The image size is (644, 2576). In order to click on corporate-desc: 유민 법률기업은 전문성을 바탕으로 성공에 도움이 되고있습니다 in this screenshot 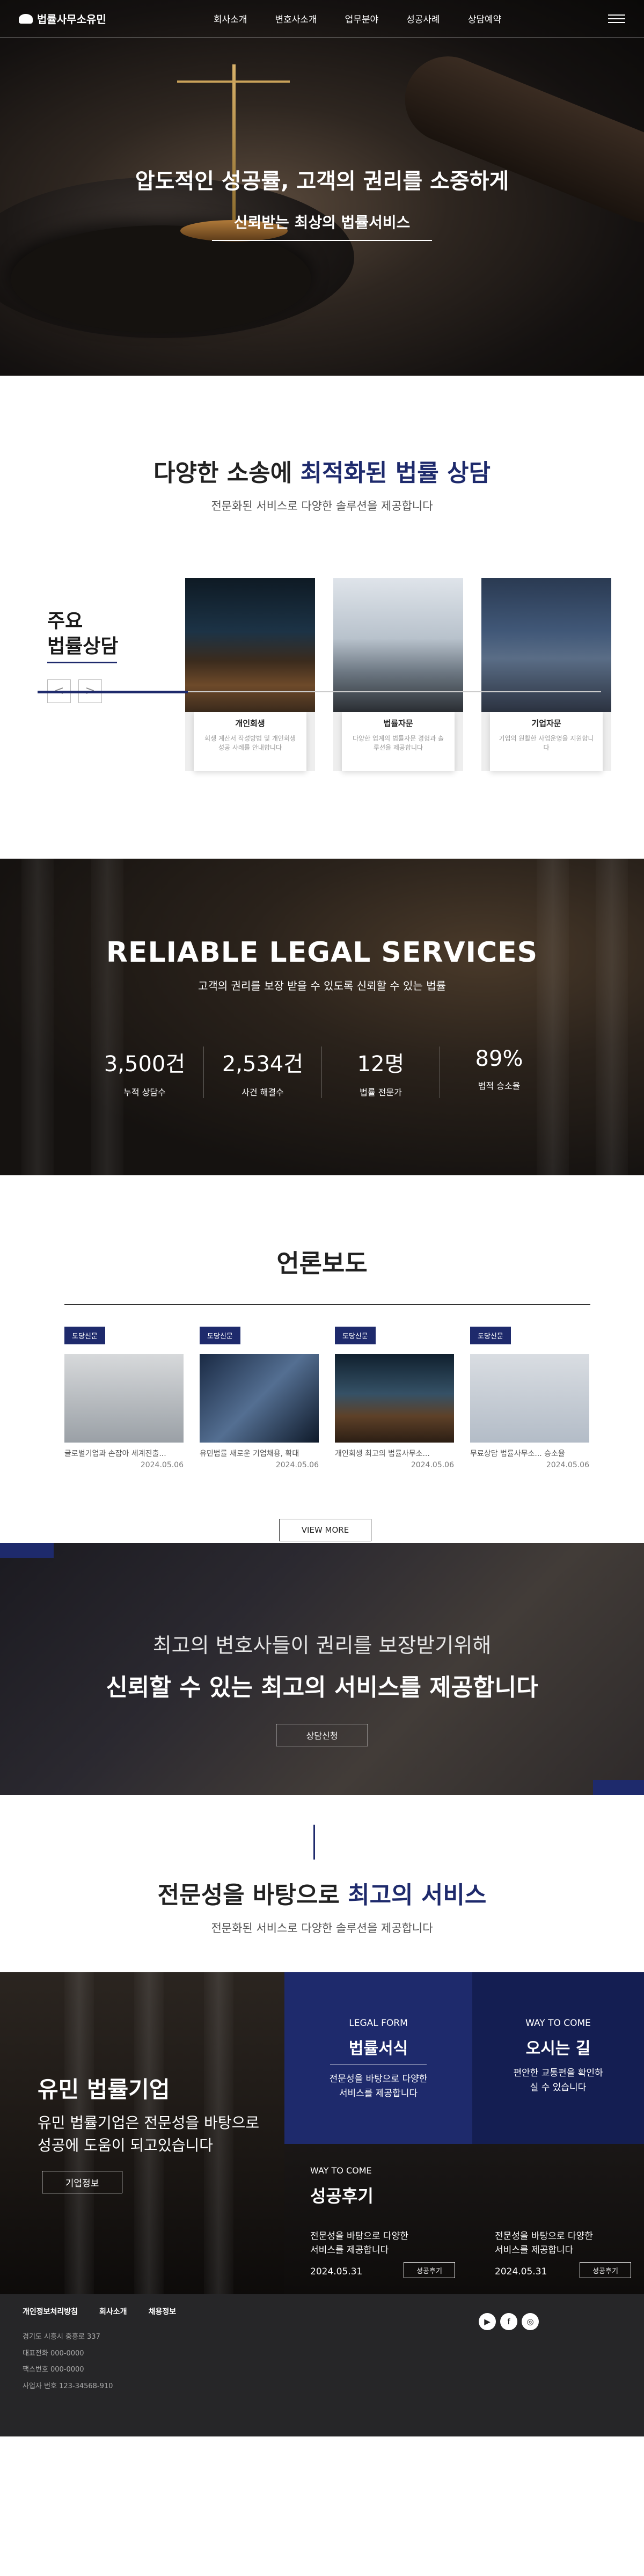, I will do `click(148, 2134)`.